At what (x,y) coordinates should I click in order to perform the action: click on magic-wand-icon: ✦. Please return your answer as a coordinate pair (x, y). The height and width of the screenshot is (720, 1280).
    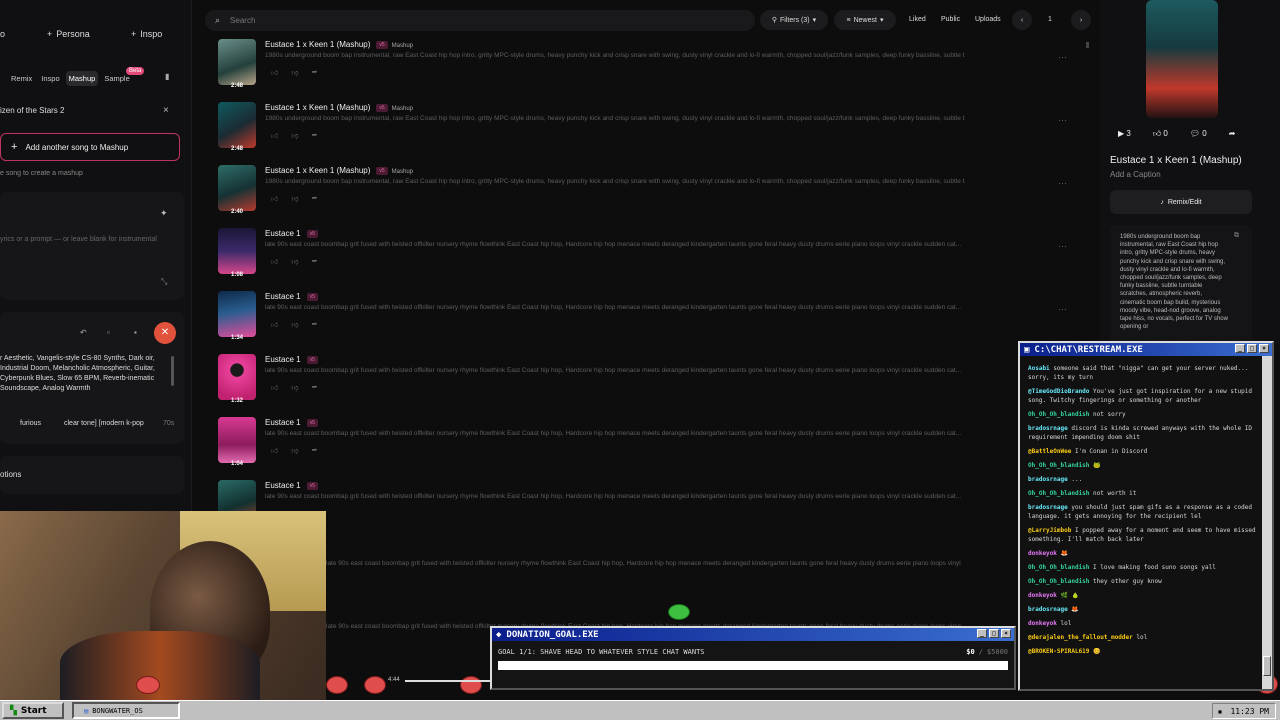
    Looking at the image, I should click on (164, 213).